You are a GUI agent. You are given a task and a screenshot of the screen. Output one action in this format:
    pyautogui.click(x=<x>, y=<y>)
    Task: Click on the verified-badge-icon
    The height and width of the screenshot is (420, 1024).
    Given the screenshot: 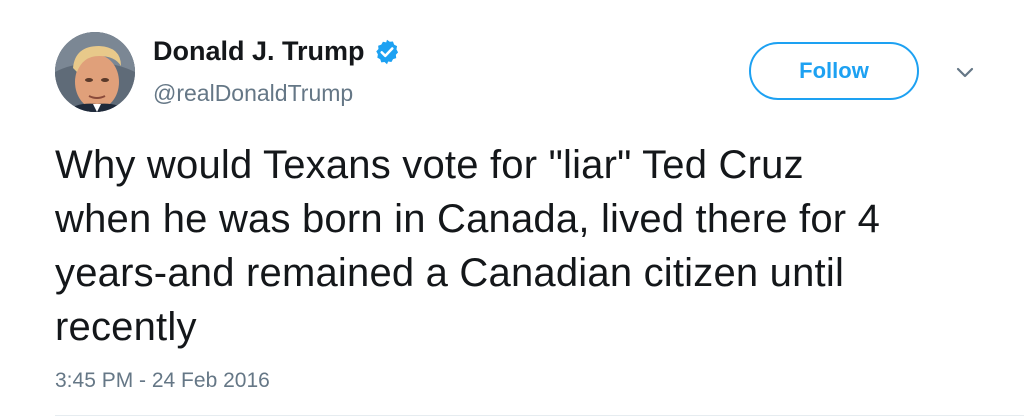 What is the action you would take?
    pyautogui.click(x=387, y=52)
    